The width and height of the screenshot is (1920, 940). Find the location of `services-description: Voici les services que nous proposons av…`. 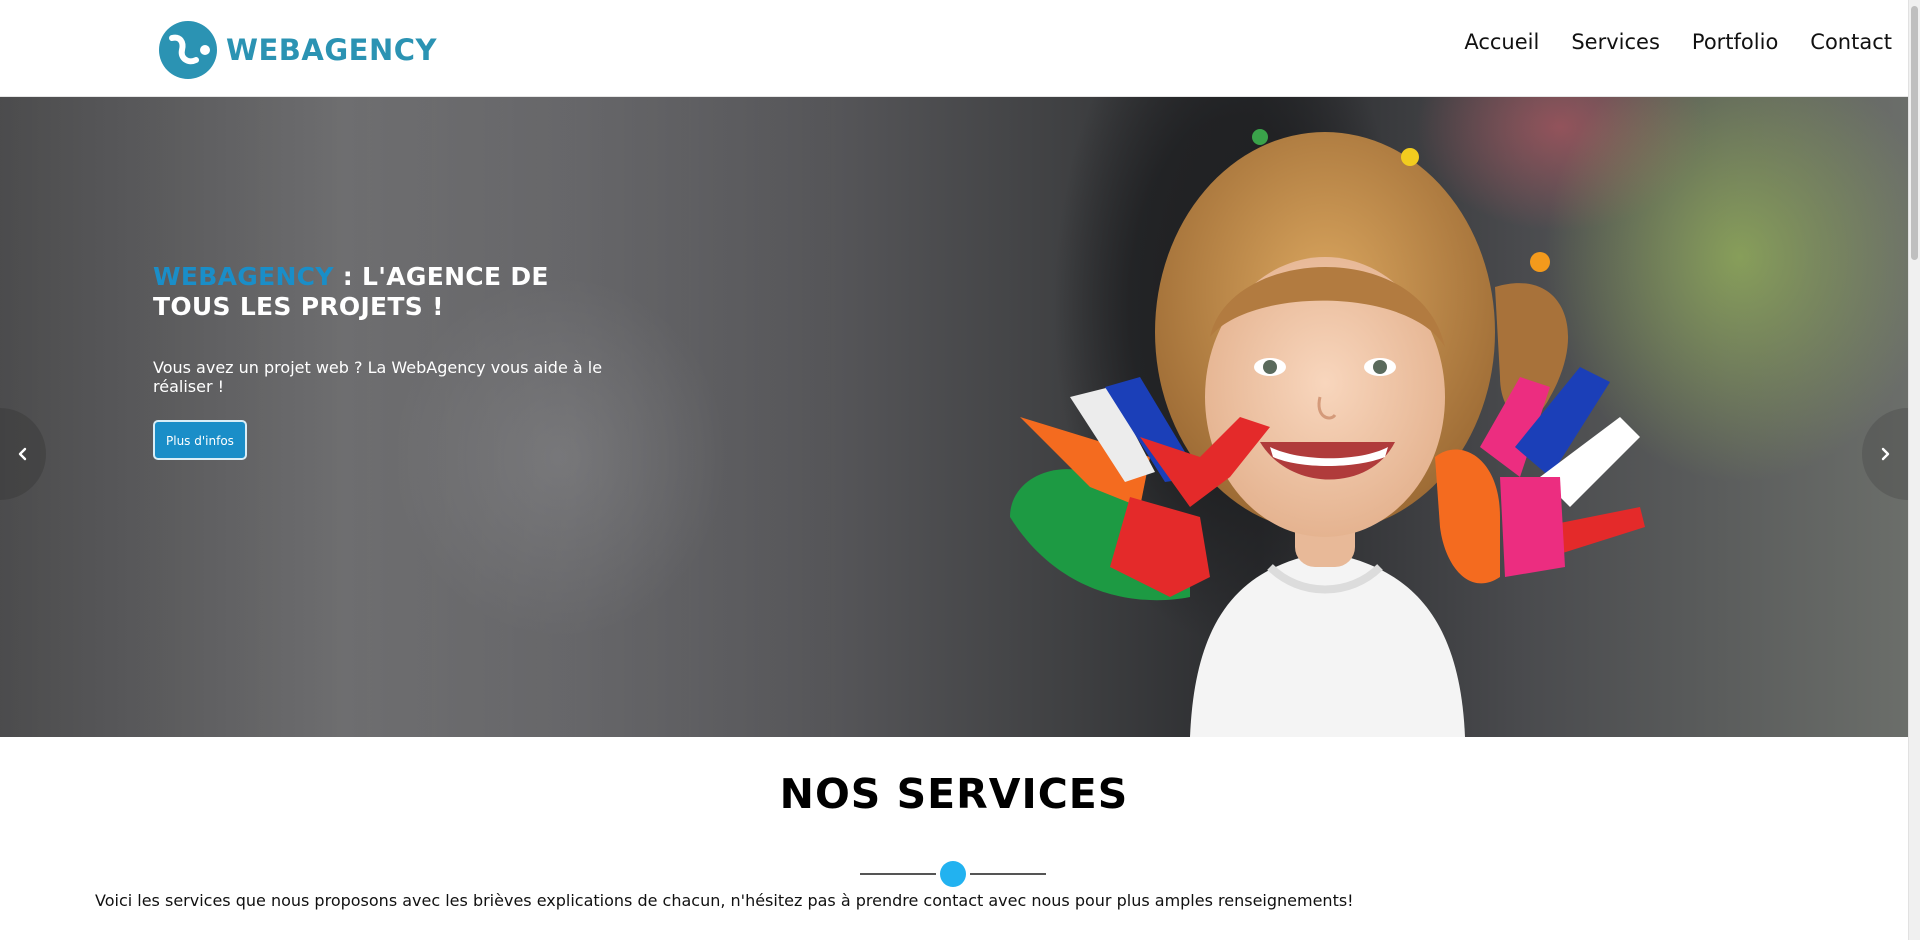

services-description: Voici les services que nous proposons av… is located at coordinates (724, 900).